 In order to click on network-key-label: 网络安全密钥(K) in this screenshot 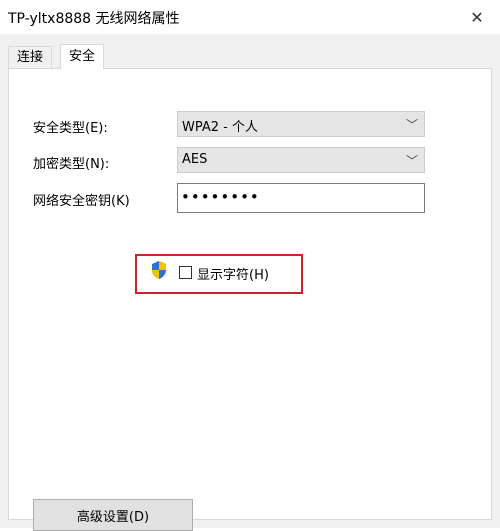, I will do `click(81, 201)`.